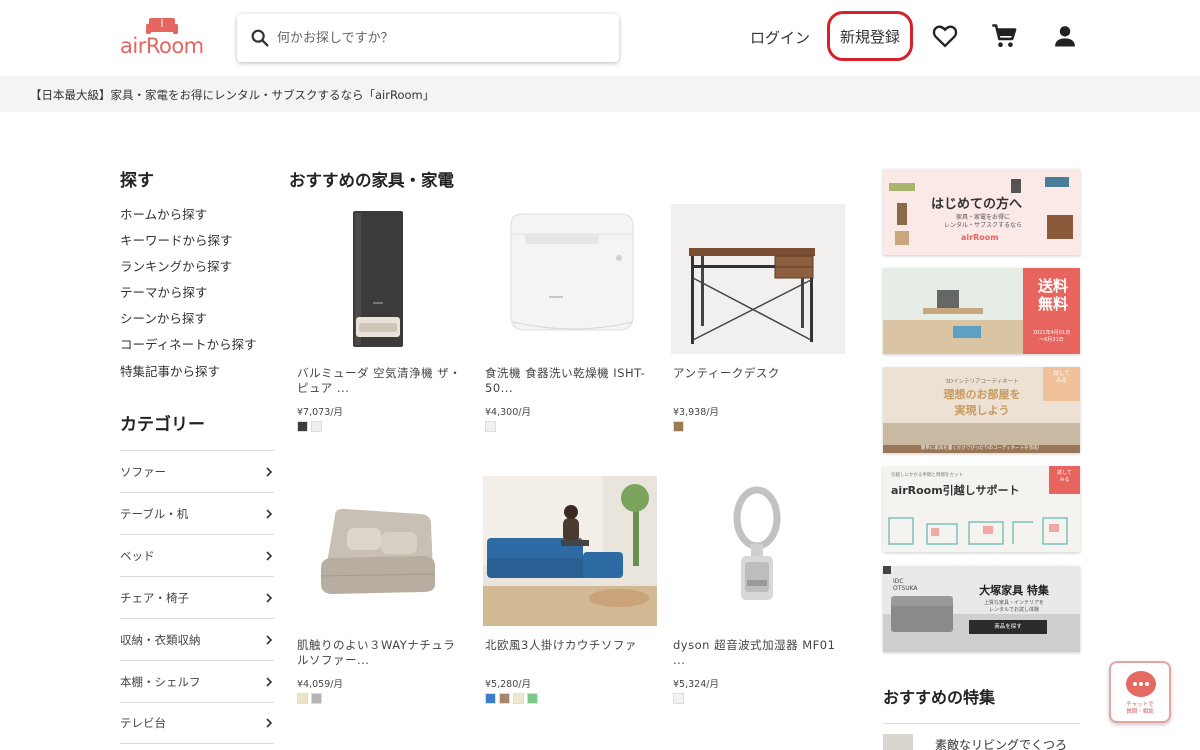 This screenshot has height=750, width=1200. What do you see at coordinates (1004, 36) in the screenshot?
I see `cart-icon` at bounding box center [1004, 36].